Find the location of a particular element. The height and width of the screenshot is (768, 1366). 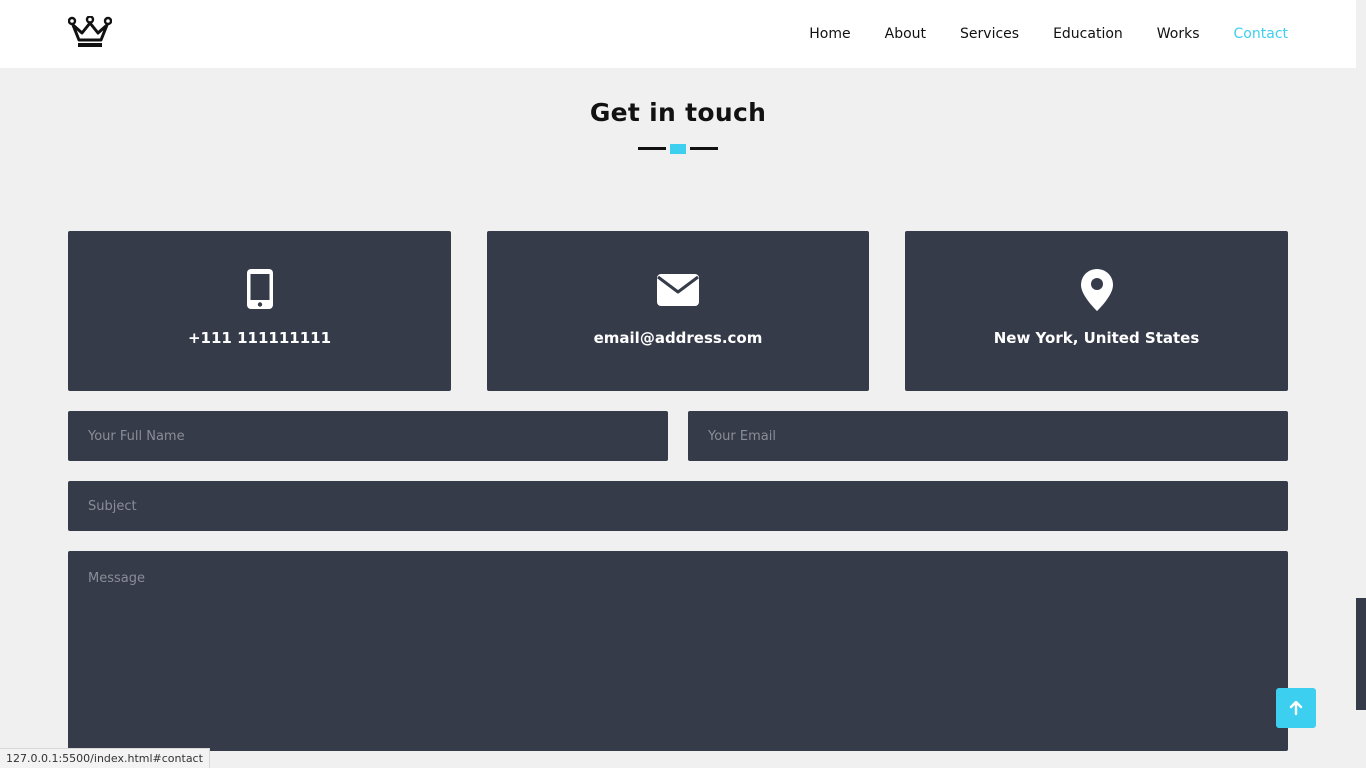

scrollbar-thumb is located at coordinates (1361, 654).